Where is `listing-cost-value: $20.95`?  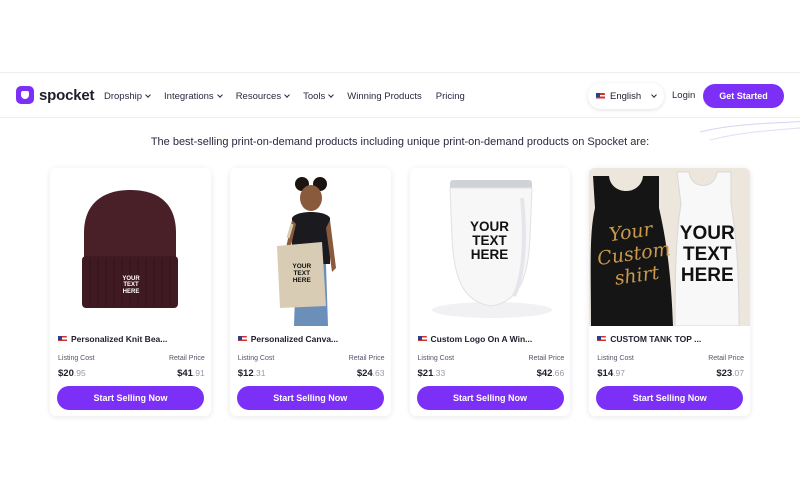 listing-cost-value: $20.95 is located at coordinates (72, 373).